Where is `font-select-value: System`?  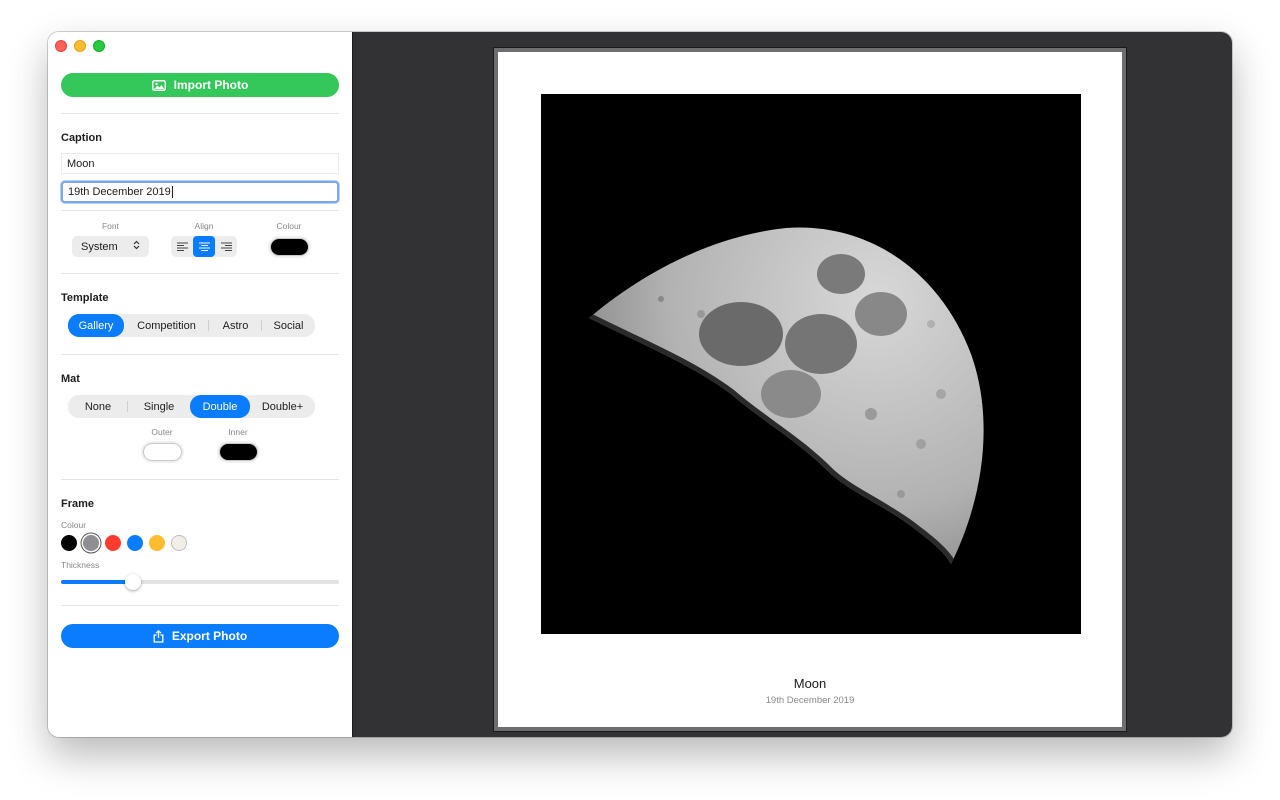 font-select-value: System is located at coordinates (99, 246).